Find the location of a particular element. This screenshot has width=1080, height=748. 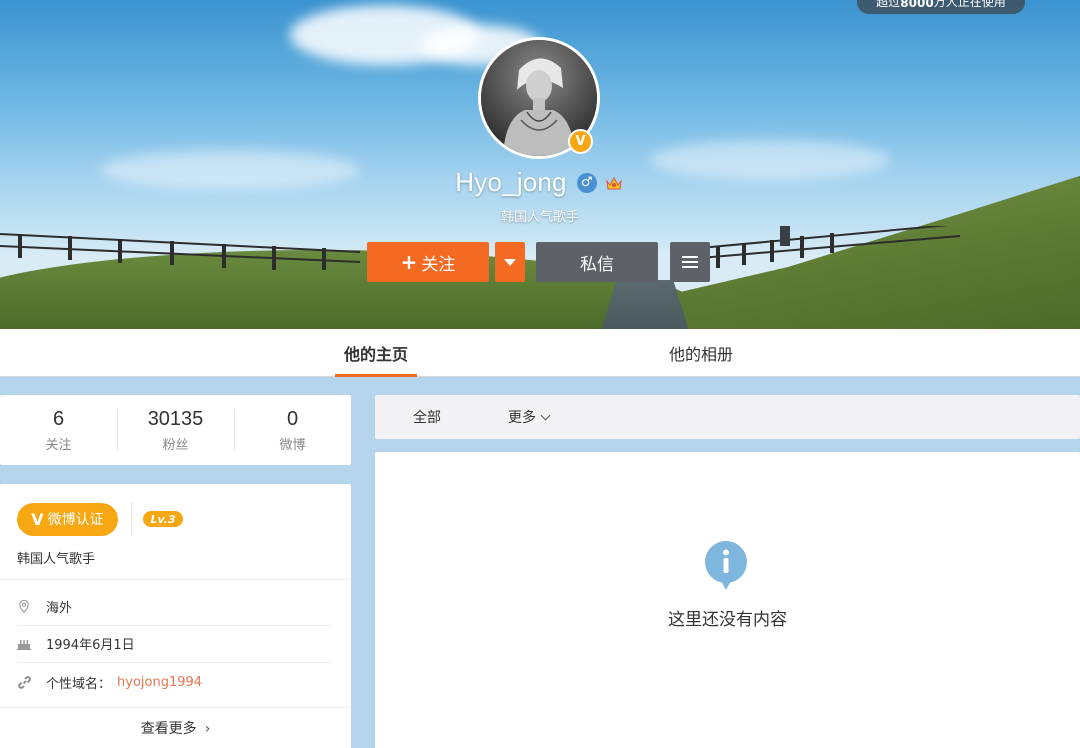

more-menu-button is located at coordinates (690, 262).